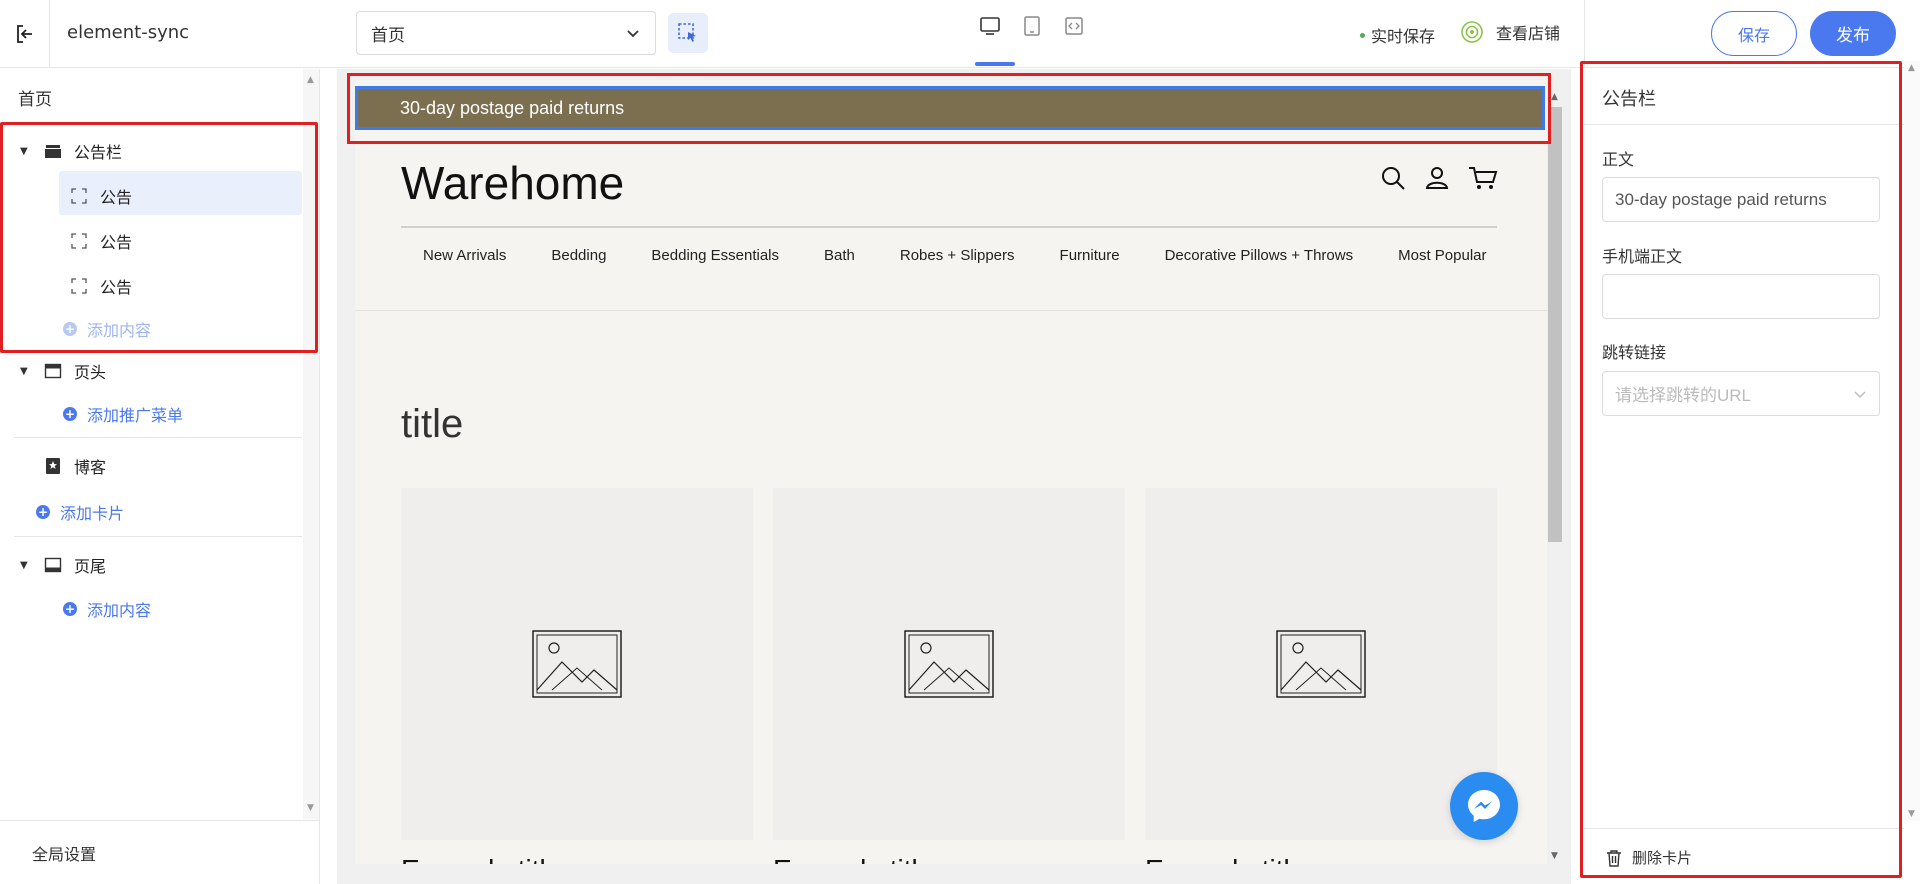 This screenshot has height=884, width=1920. I want to click on add-card-button: + 添加卡片, so click(80, 512).